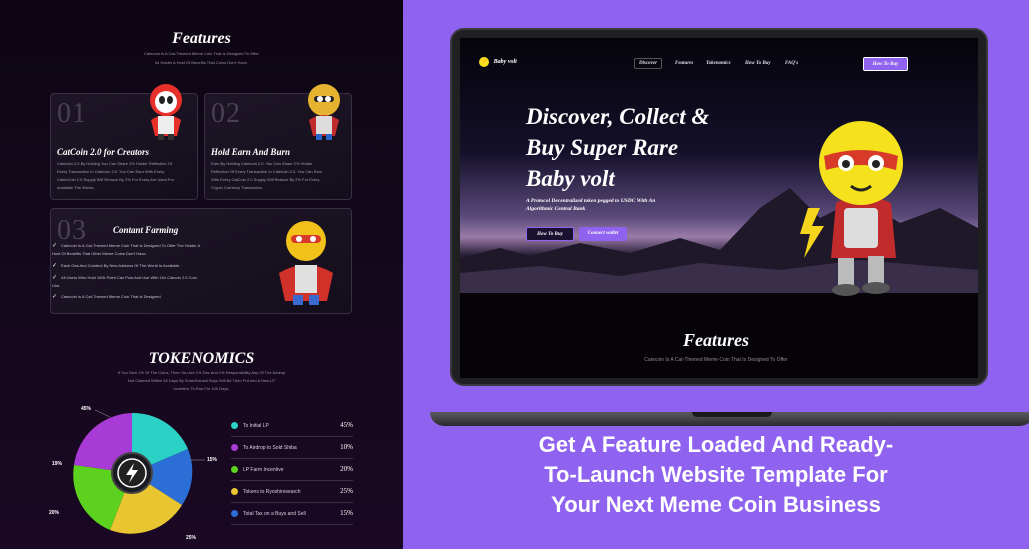  What do you see at coordinates (885, 64) in the screenshot?
I see `nav-how-to-buy-button: How To Buy` at bounding box center [885, 64].